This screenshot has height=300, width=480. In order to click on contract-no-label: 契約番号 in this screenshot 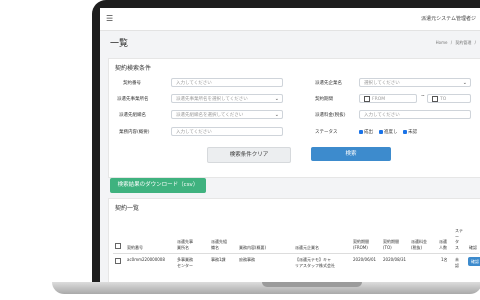, I will do `click(132, 83)`.